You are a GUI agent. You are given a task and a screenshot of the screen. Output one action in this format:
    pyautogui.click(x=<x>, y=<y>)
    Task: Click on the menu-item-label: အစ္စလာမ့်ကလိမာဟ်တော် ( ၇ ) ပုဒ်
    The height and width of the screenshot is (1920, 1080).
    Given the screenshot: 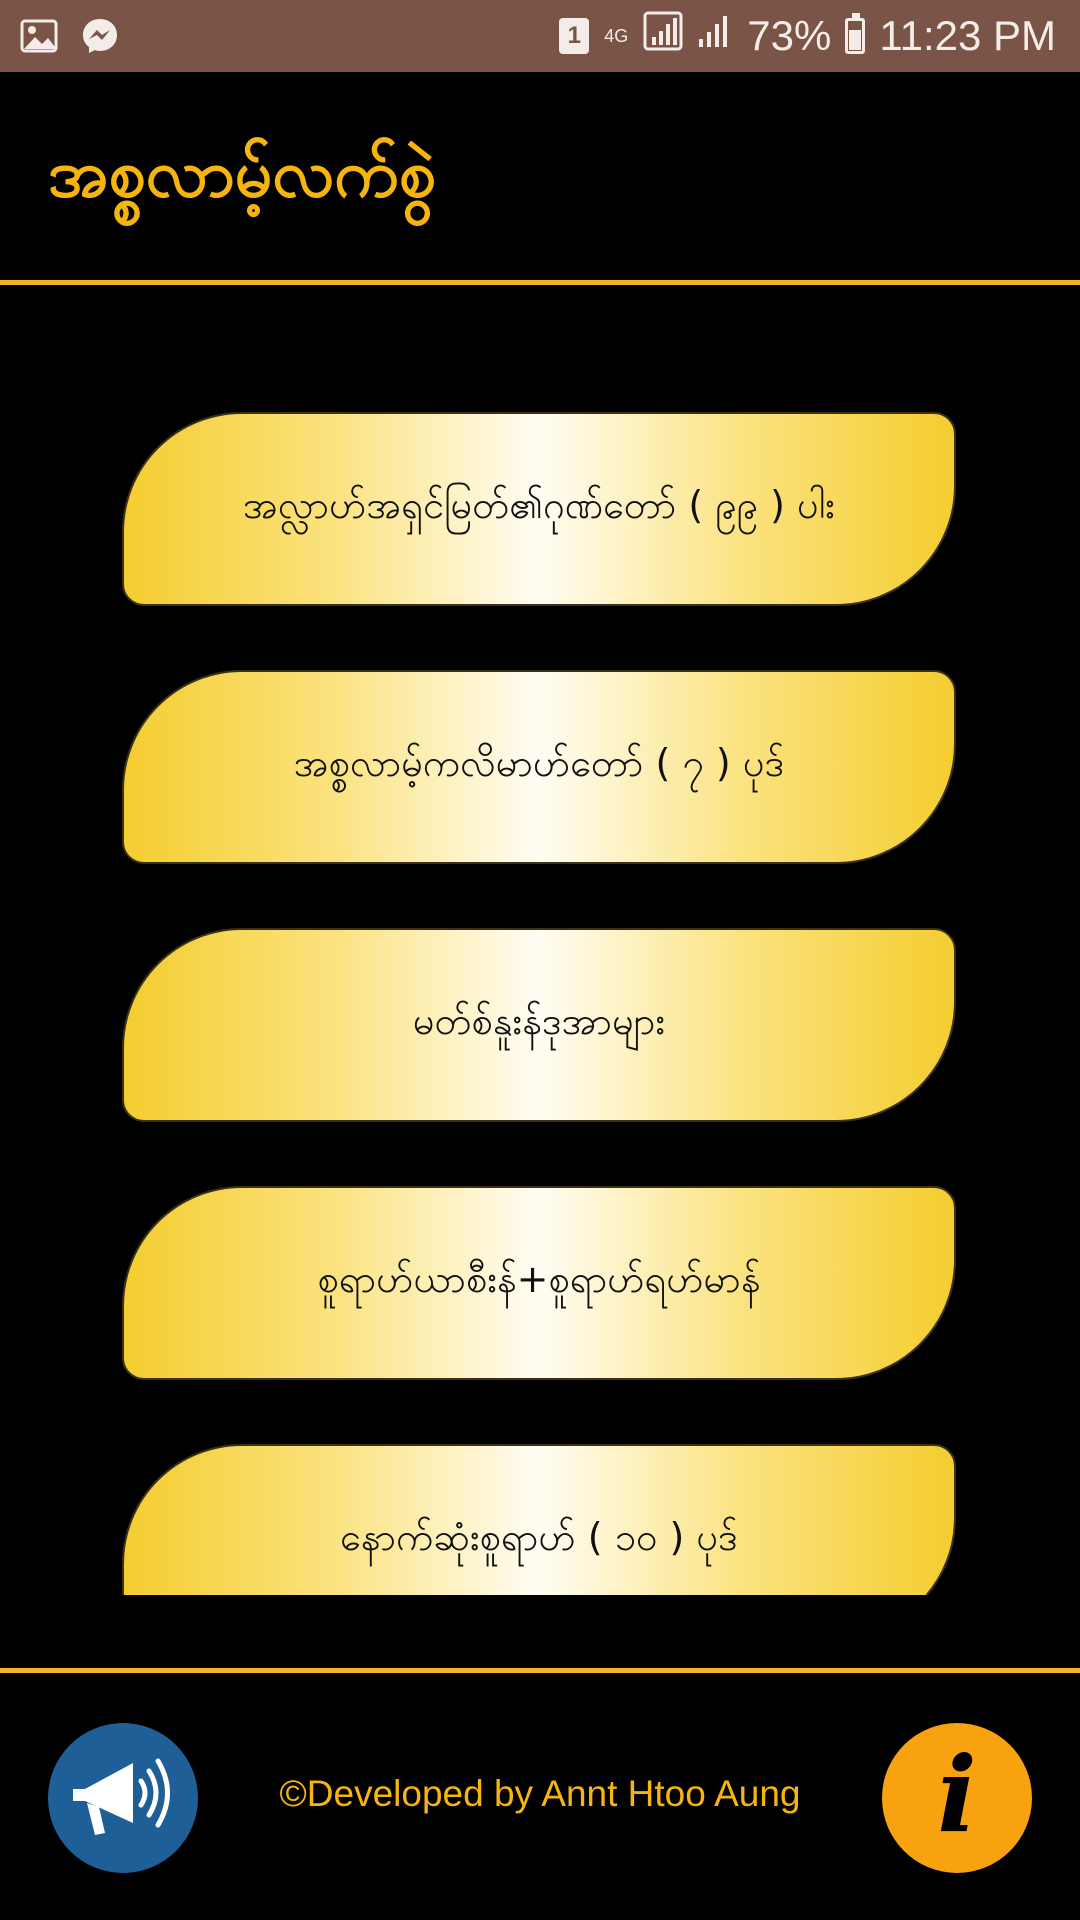 What is the action you would take?
    pyautogui.click(x=539, y=763)
    